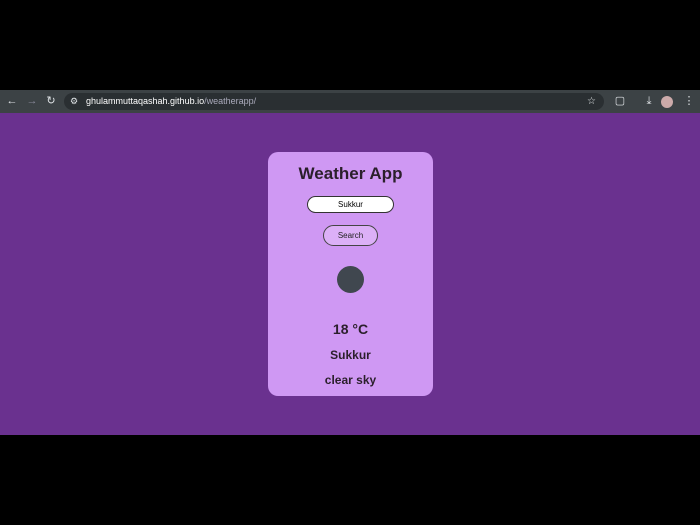 Image resolution: width=700 pixels, height=525 pixels. What do you see at coordinates (350, 380) in the screenshot?
I see `weather-description: clear sky` at bounding box center [350, 380].